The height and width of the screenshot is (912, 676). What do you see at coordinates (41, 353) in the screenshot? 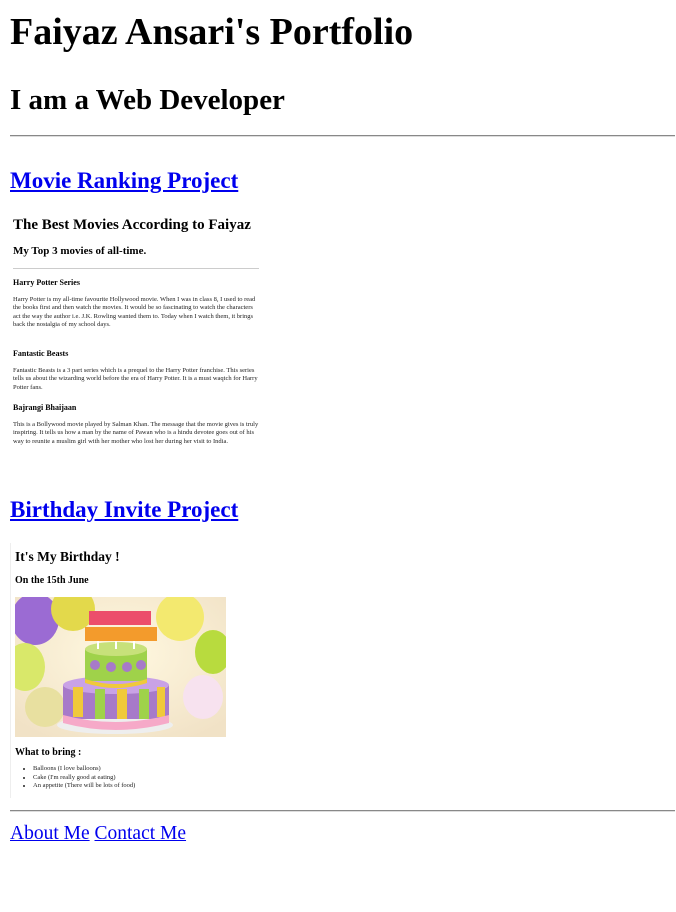
I see `movie-heading: Fantastic Beasts` at bounding box center [41, 353].